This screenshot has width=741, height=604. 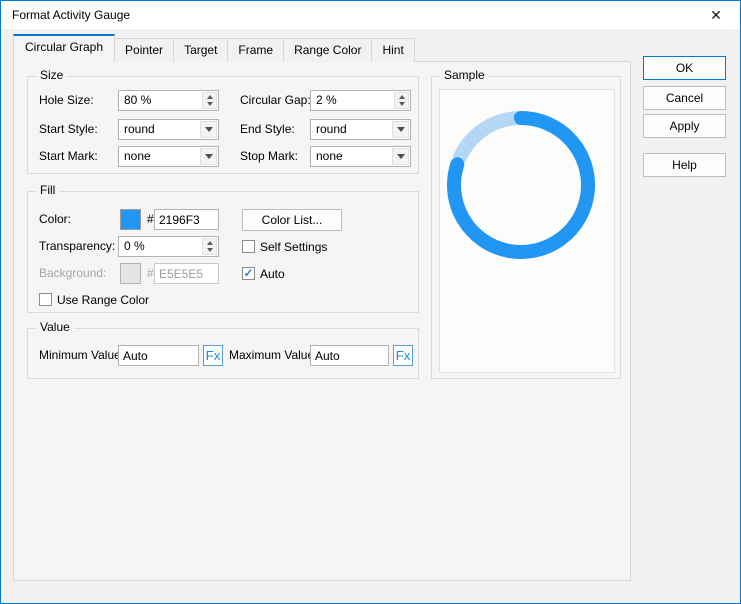 What do you see at coordinates (130, 219) in the screenshot?
I see `fill-color-swatch` at bounding box center [130, 219].